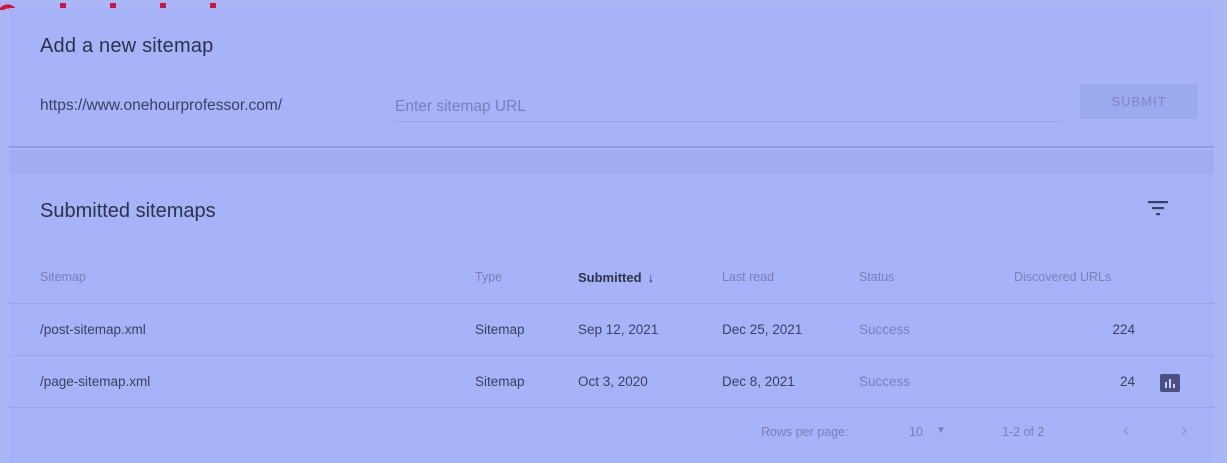 The width and height of the screenshot is (1227, 463). What do you see at coordinates (95, 381) in the screenshot?
I see `cell-sitemap: /page-sitemap.xml` at bounding box center [95, 381].